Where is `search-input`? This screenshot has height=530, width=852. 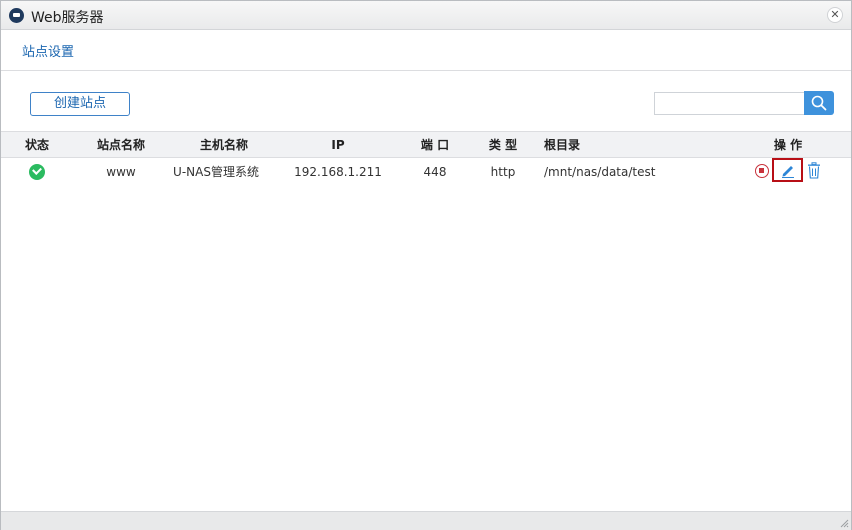
search-input is located at coordinates (729, 103).